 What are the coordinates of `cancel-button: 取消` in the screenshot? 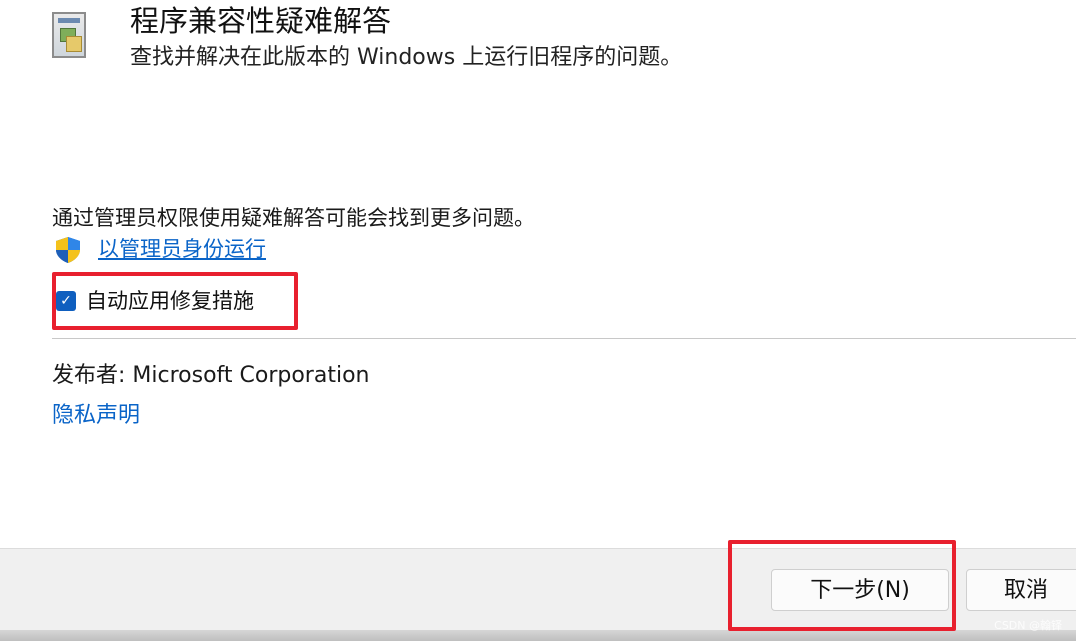 It's located at (1021, 590).